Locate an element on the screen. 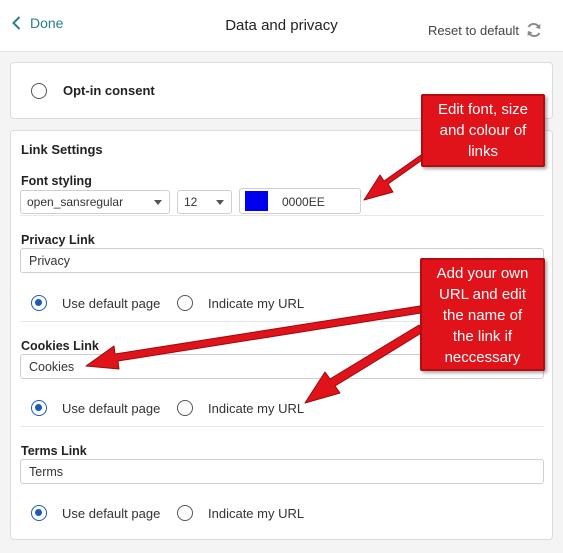 The image size is (563, 553). callout-url-line: neccessary is located at coordinates (482, 357).